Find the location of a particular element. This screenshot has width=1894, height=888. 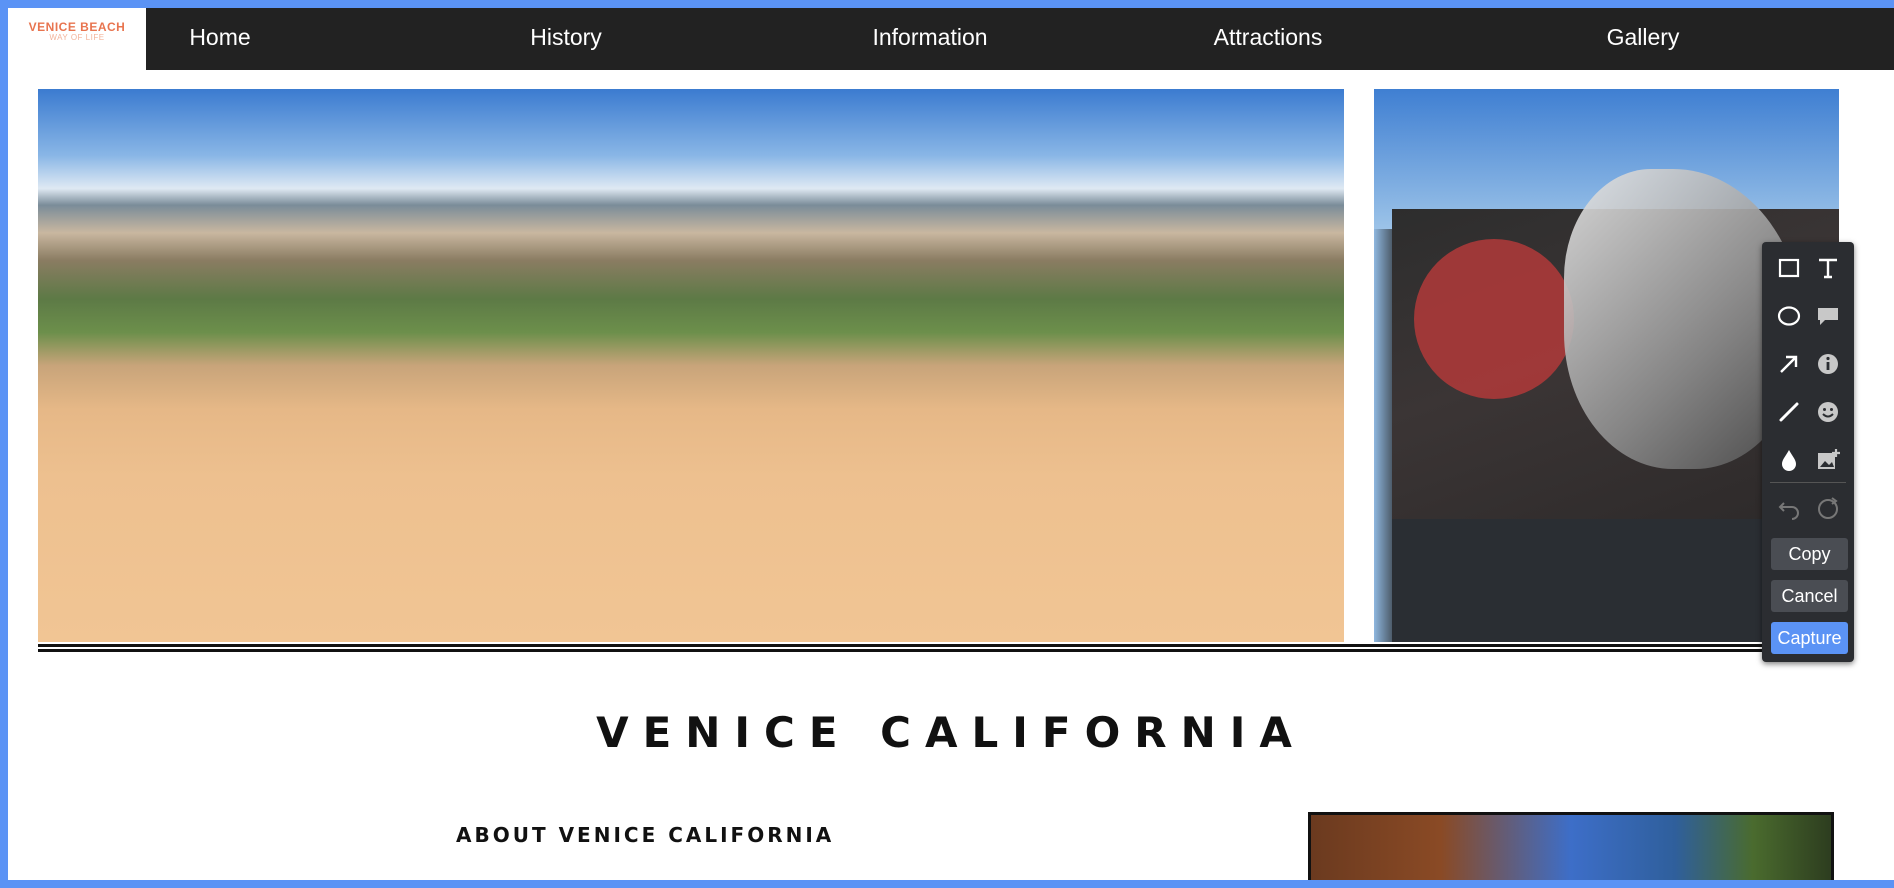

pencil-icon is located at coordinates (1789, 412).